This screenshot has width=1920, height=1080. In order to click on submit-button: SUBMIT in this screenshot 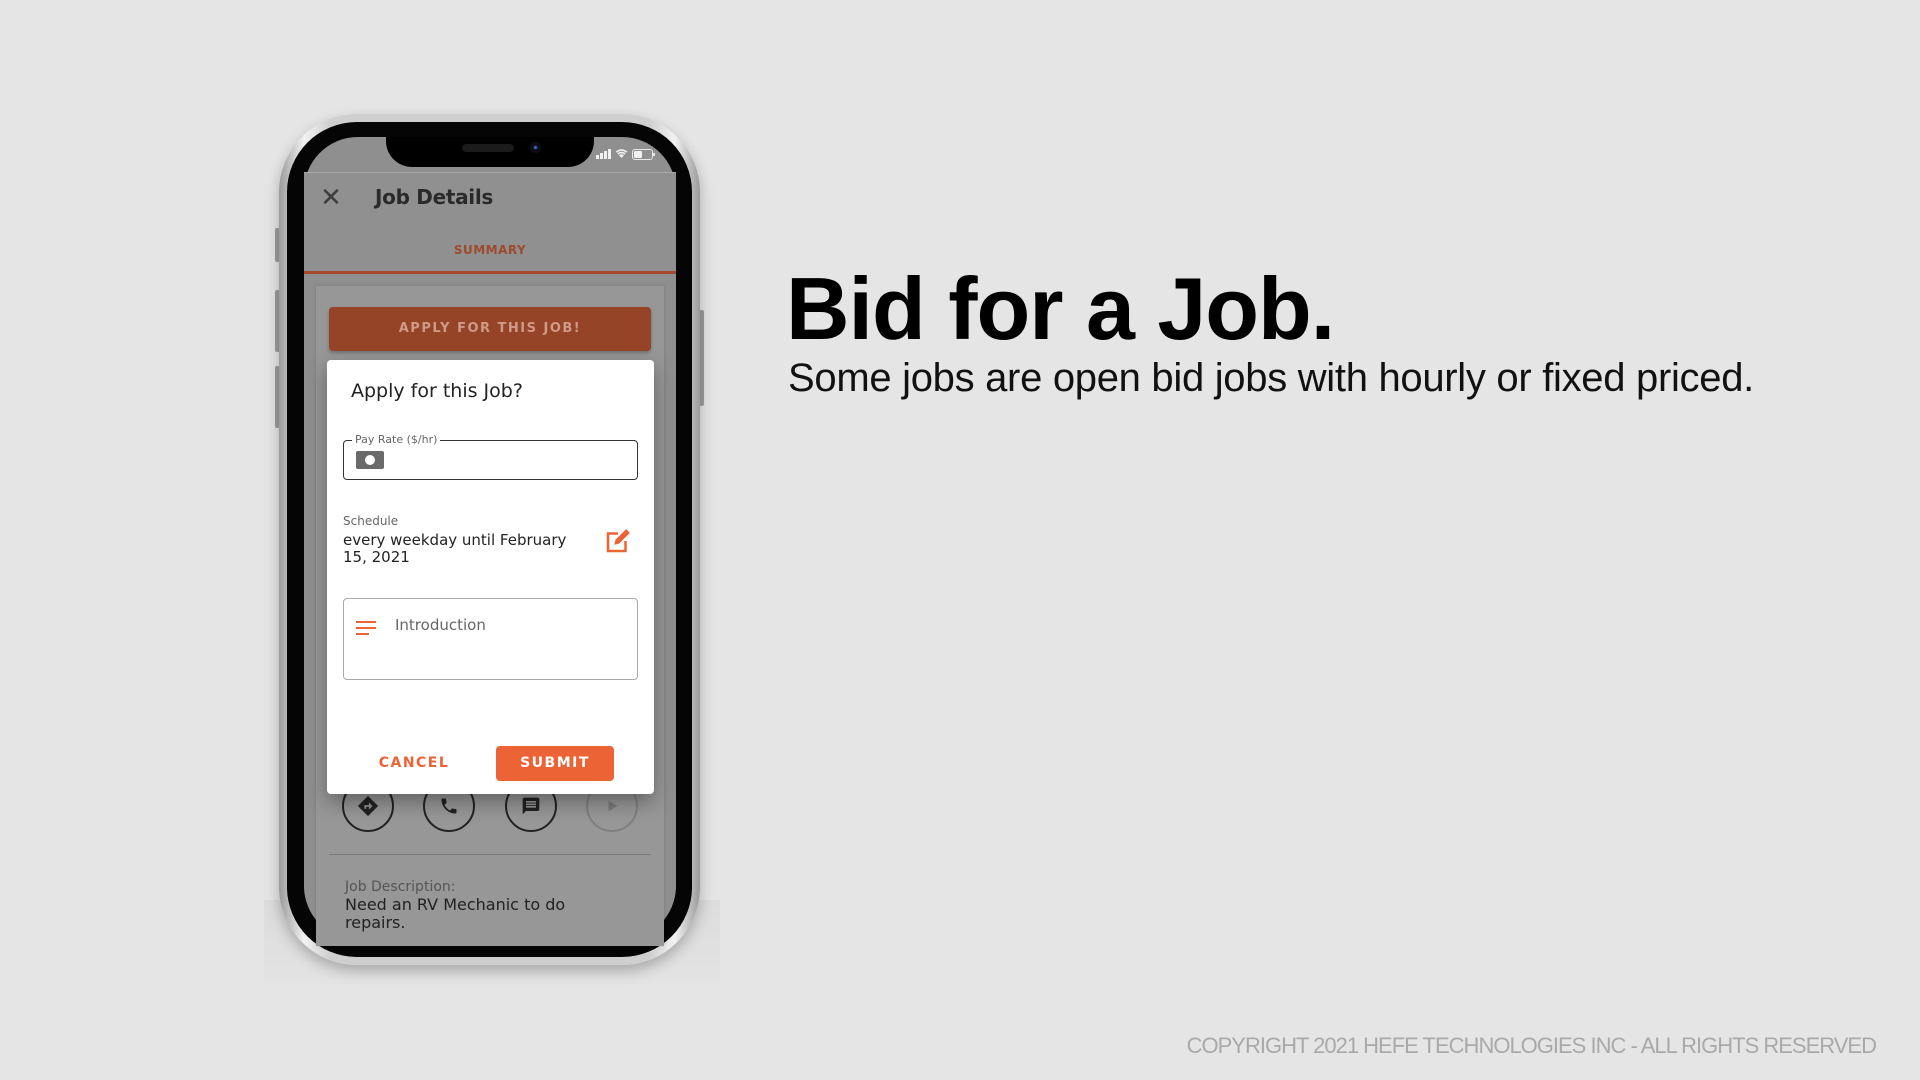, I will do `click(555, 763)`.